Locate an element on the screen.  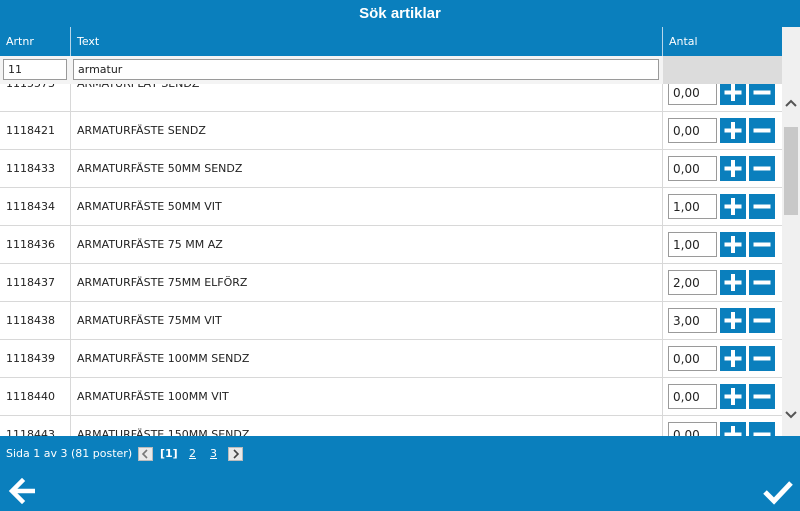
column-header-artnr: Artnr is located at coordinates (35, 41).